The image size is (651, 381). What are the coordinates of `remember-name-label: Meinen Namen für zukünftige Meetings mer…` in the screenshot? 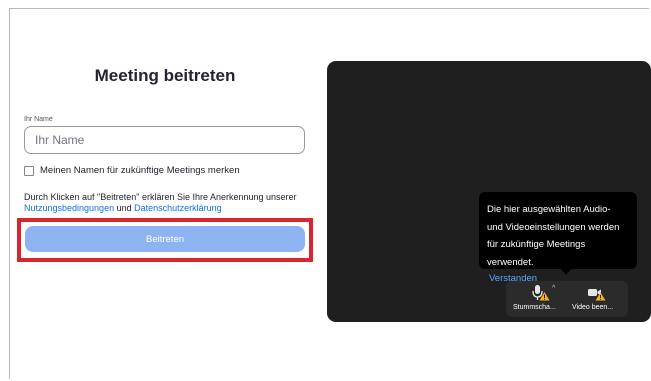 It's located at (140, 170).